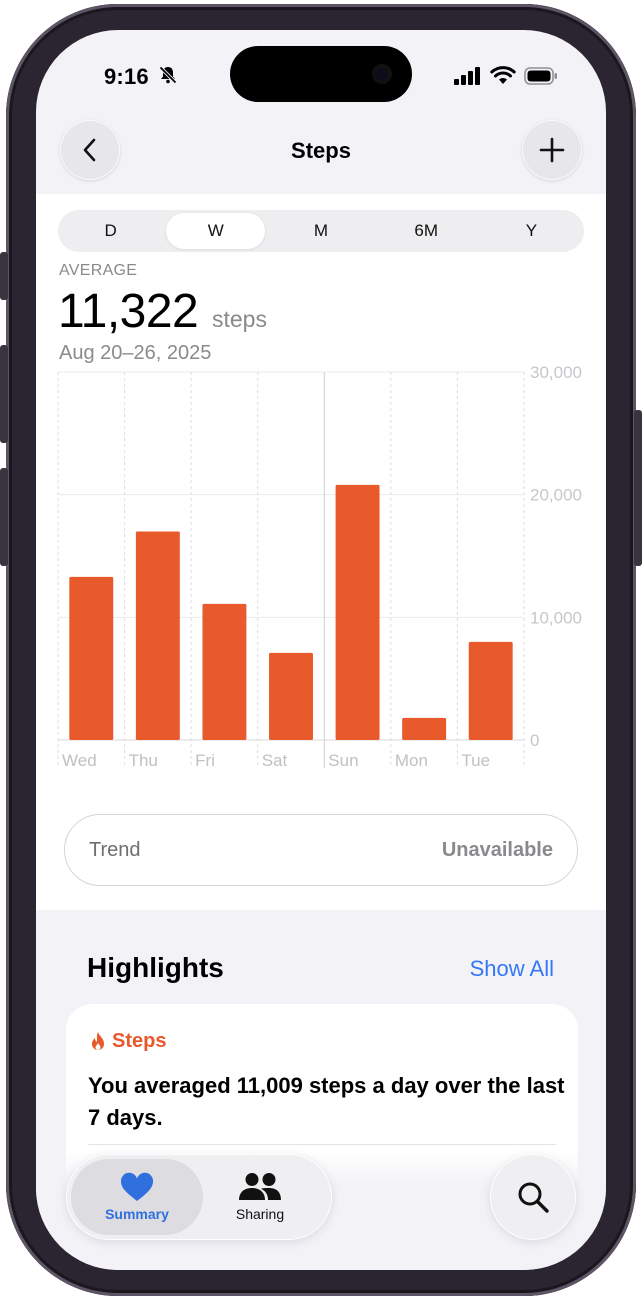 The width and height of the screenshot is (642, 1301). Describe the element at coordinates (556, 495) in the screenshot. I see `y-tick-label: 20,000` at that location.